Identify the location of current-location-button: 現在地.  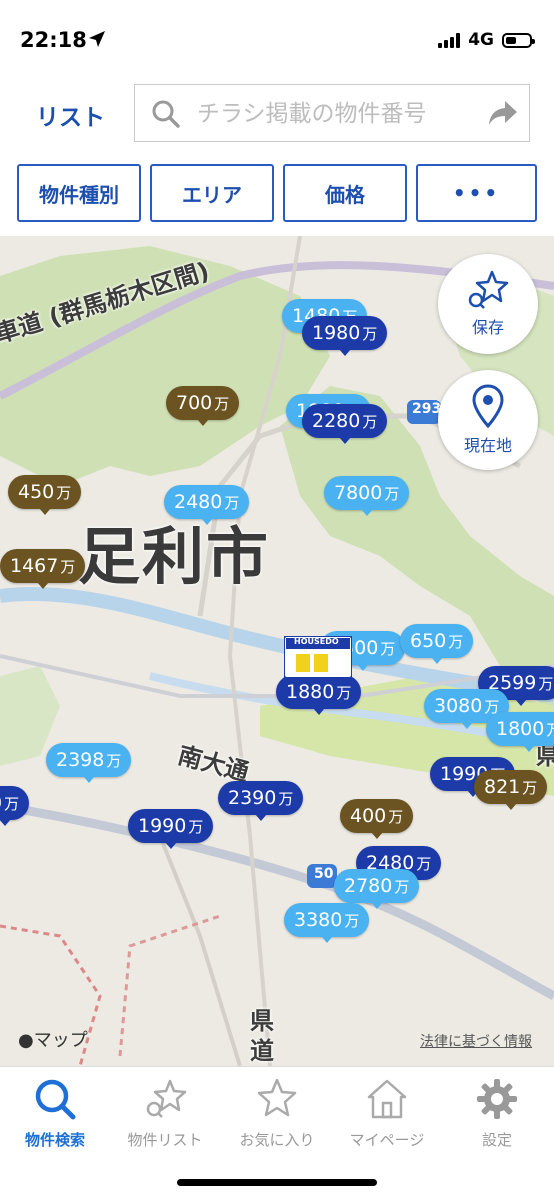
(488, 420).